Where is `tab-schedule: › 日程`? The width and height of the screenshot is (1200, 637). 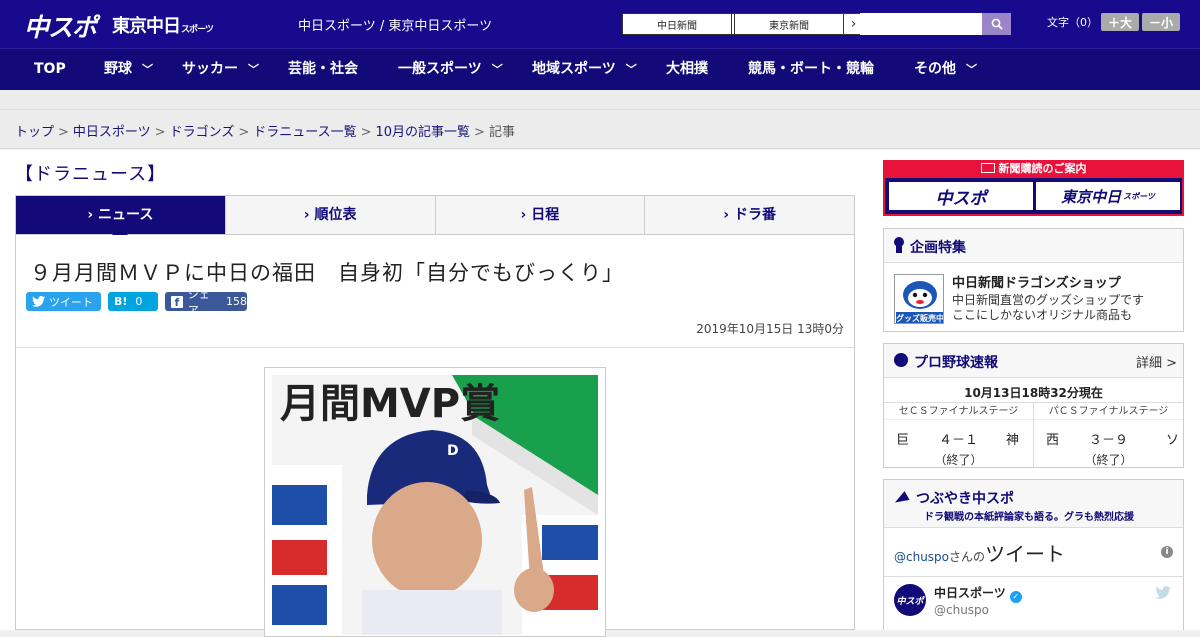
tab-schedule: › 日程 is located at coordinates (541, 215).